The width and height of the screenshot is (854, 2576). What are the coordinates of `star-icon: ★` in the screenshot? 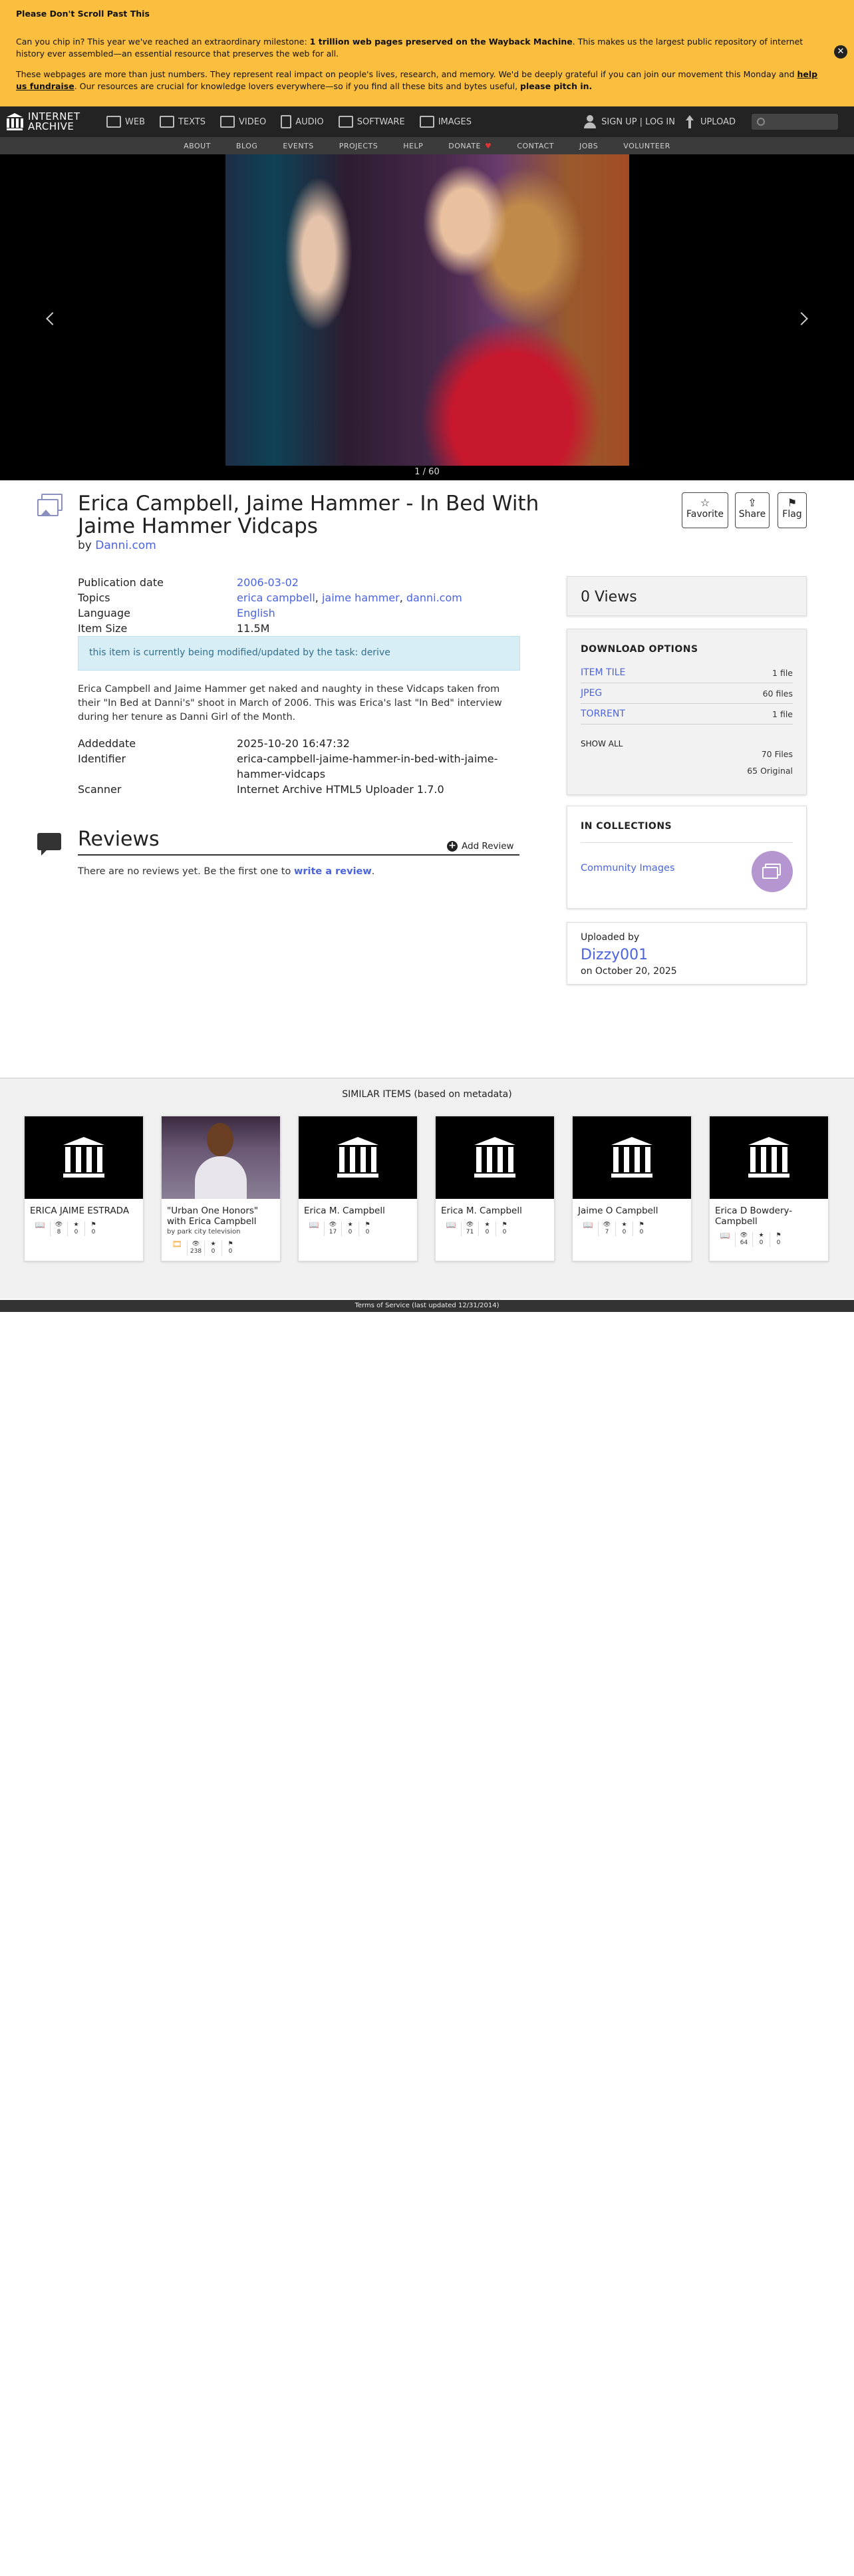 It's located at (487, 1224).